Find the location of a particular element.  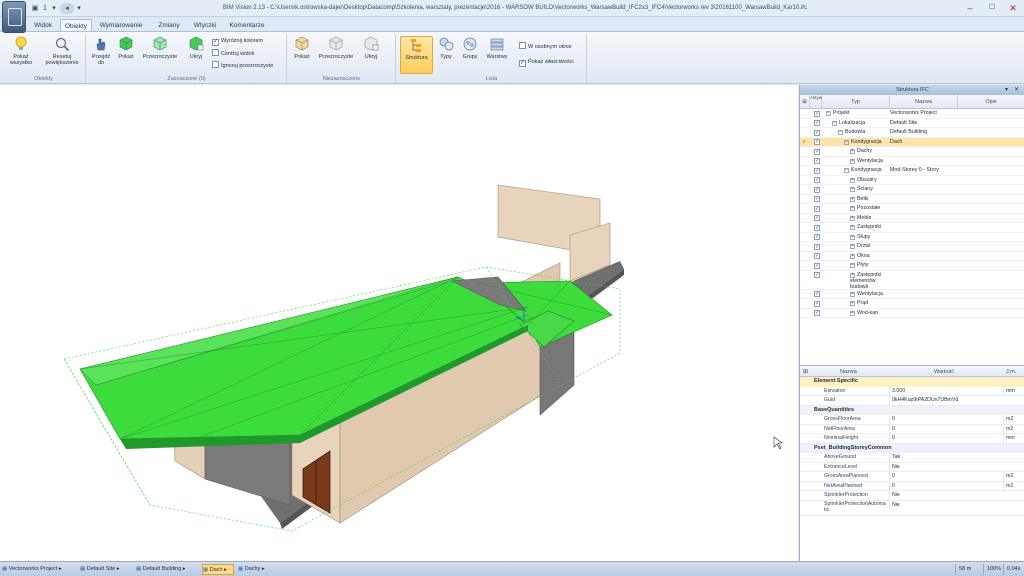

minimize-button: – is located at coordinates (970, 8).